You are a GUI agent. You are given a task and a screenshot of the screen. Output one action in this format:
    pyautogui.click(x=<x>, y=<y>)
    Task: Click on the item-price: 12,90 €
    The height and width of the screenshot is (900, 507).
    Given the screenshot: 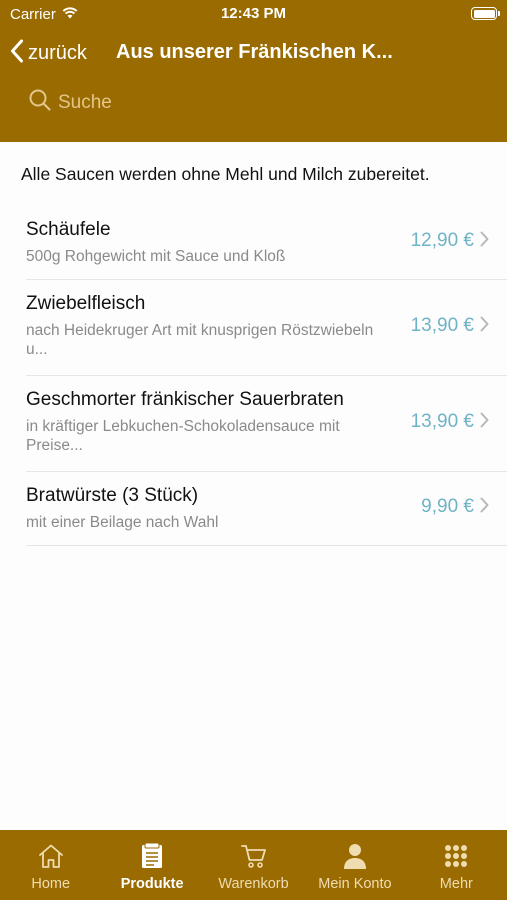 What is the action you would take?
    pyautogui.click(x=442, y=240)
    